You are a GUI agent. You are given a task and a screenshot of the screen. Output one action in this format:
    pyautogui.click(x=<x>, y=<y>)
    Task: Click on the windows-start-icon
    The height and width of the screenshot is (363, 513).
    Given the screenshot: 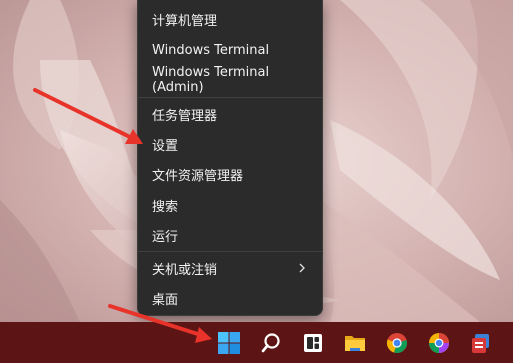 What is the action you would take?
    pyautogui.click(x=229, y=343)
    